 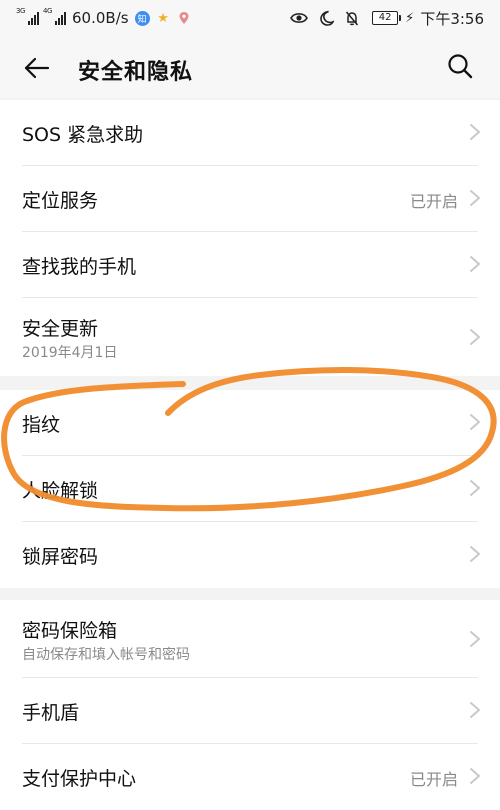 What do you see at coordinates (70, 353) in the screenshot?
I see `row-sublabel: 2019年4月1日` at bounding box center [70, 353].